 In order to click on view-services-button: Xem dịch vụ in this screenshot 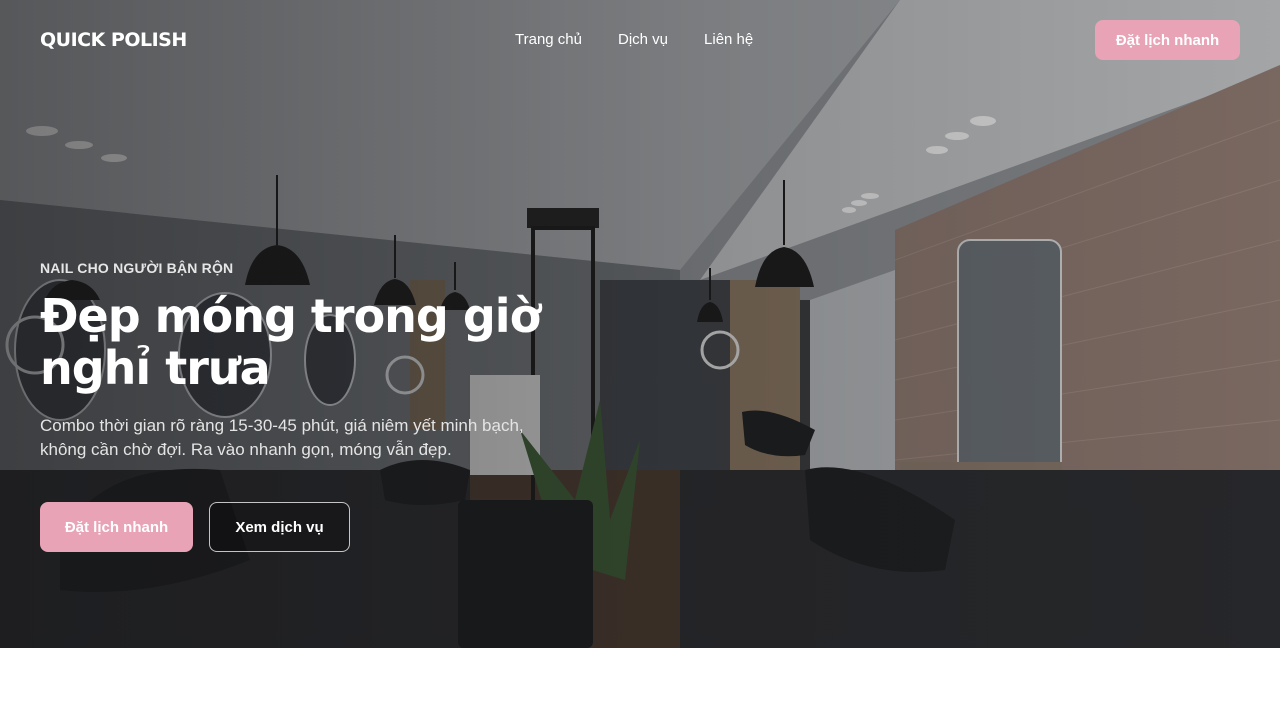, I will do `click(279, 527)`.